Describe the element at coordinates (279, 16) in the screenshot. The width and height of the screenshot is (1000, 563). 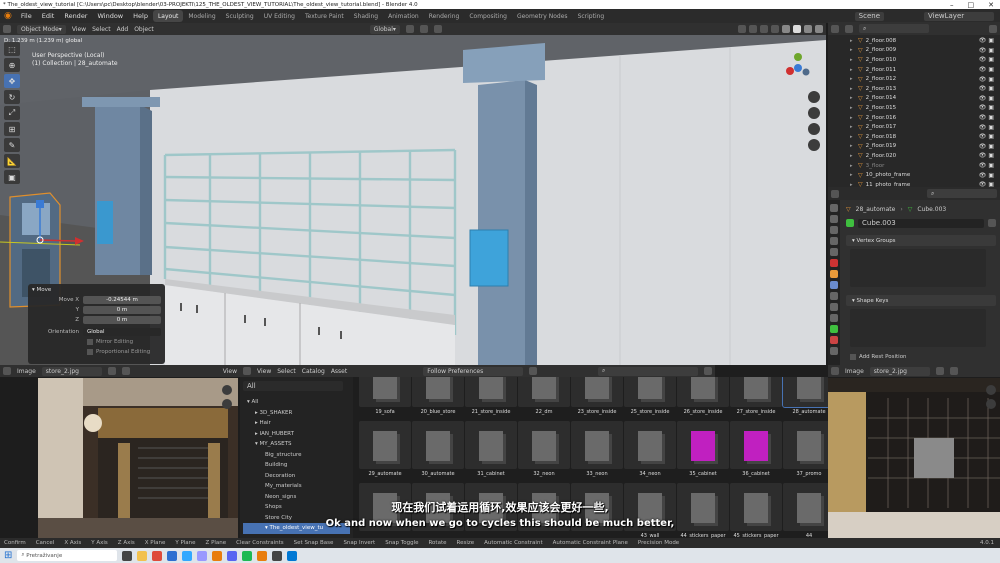
I see `workspace-tab-uv-editing: UV Editing` at that location.